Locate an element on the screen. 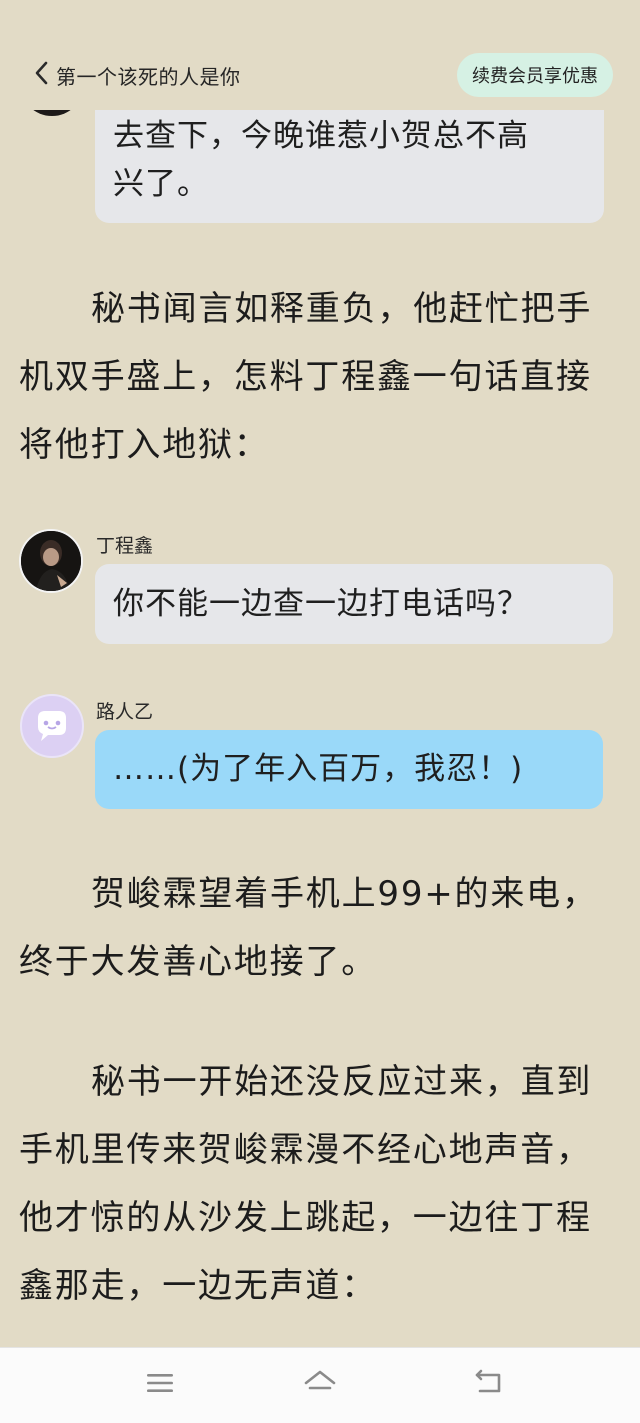  chat-bubble-1: 去查下，今晚谁惹小贺总不高 兴了。 is located at coordinates (349, 157).